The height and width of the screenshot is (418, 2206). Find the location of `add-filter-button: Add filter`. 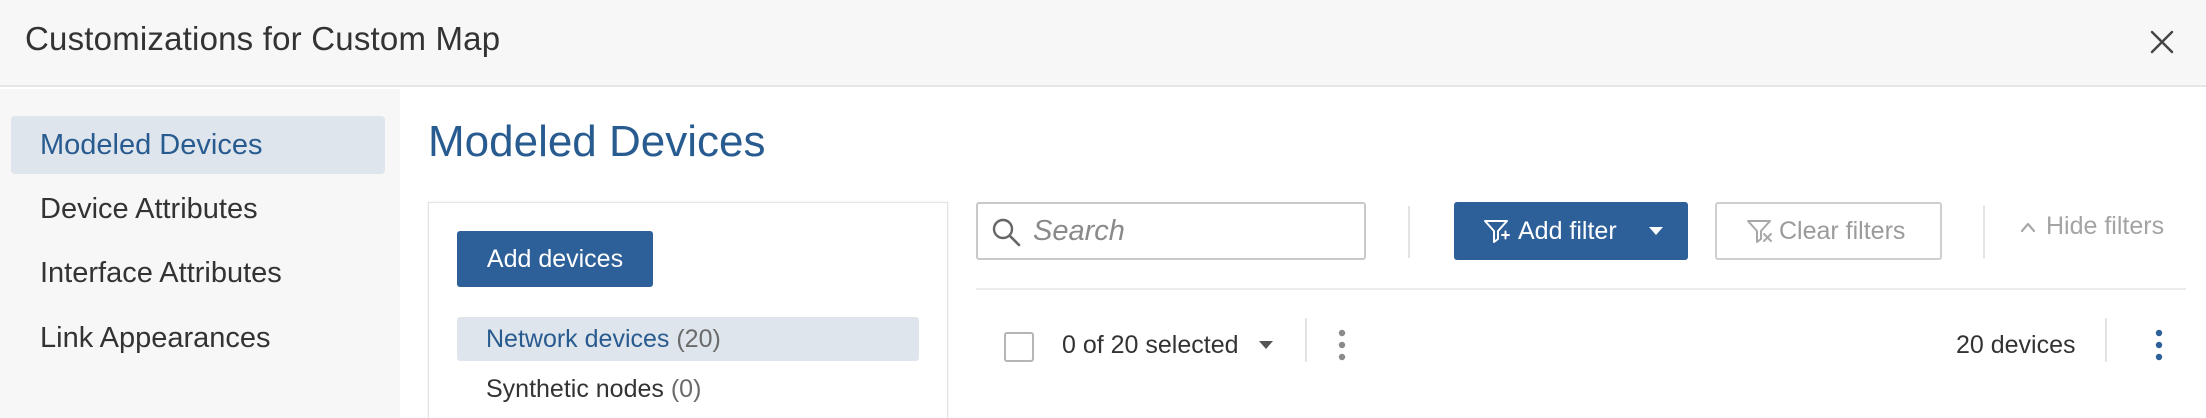

add-filter-button: Add filter is located at coordinates (1571, 231).